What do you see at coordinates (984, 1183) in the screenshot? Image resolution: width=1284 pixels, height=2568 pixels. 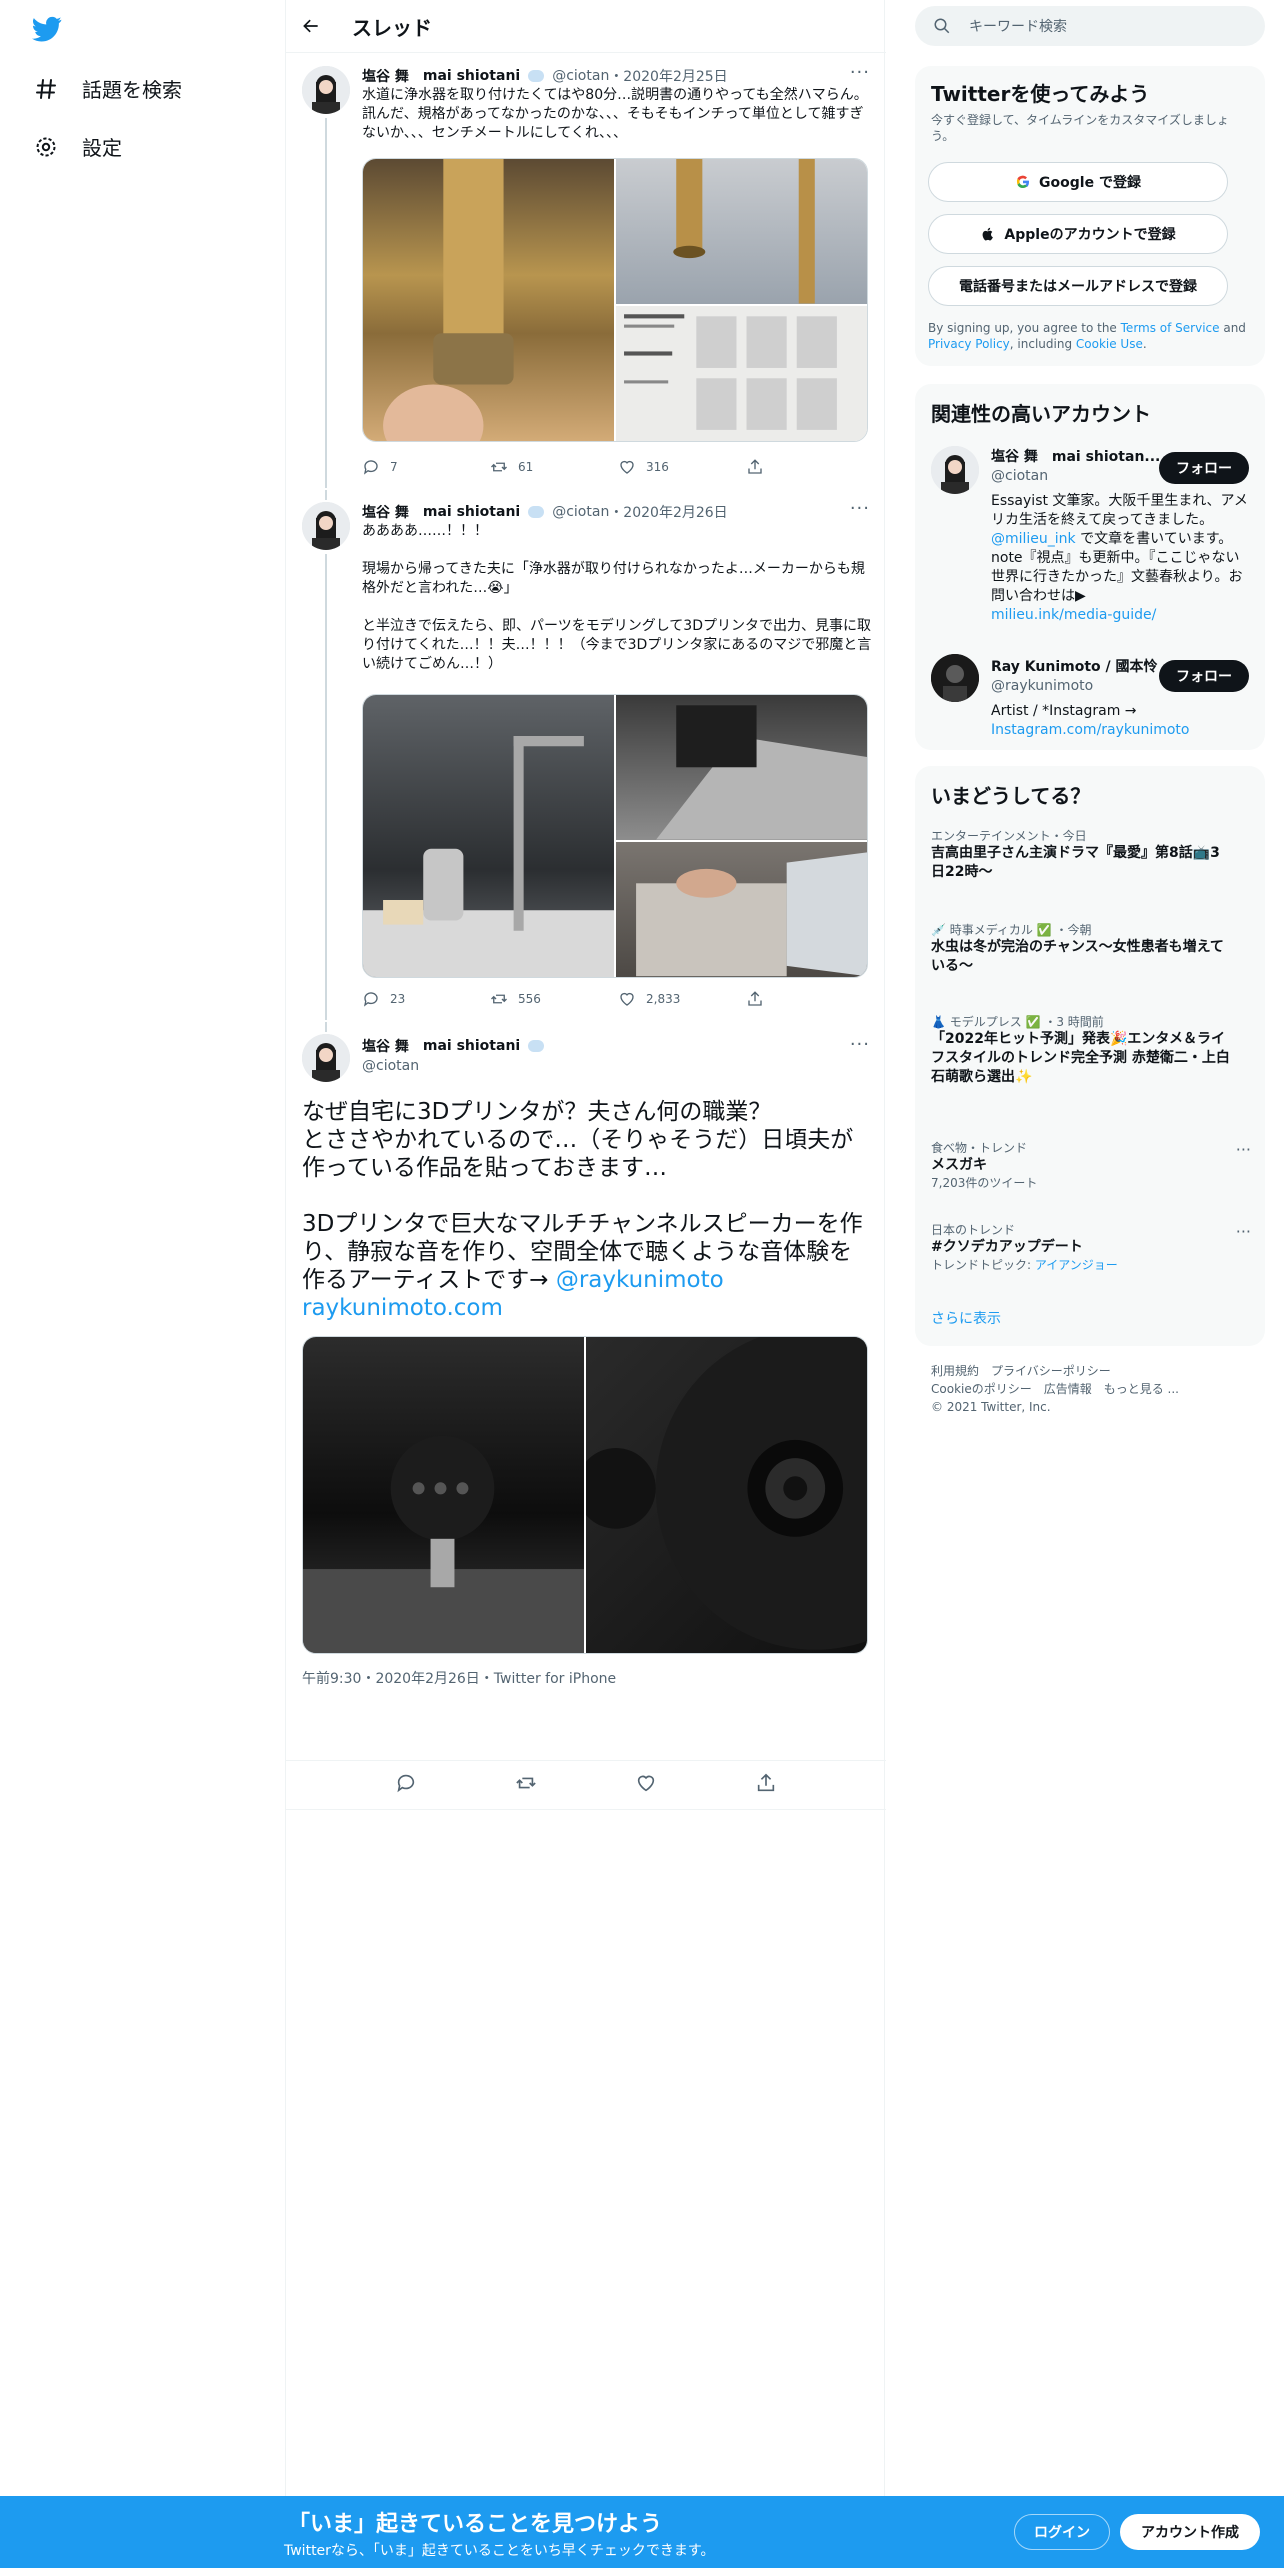 I see `trend-count: 7,203件のツイート` at bounding box center [984, 1183].